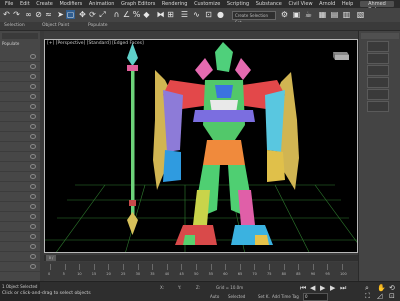 This screenshot has height=301, width=400. I want to click on select-icon: ➤, so click(60, 14).